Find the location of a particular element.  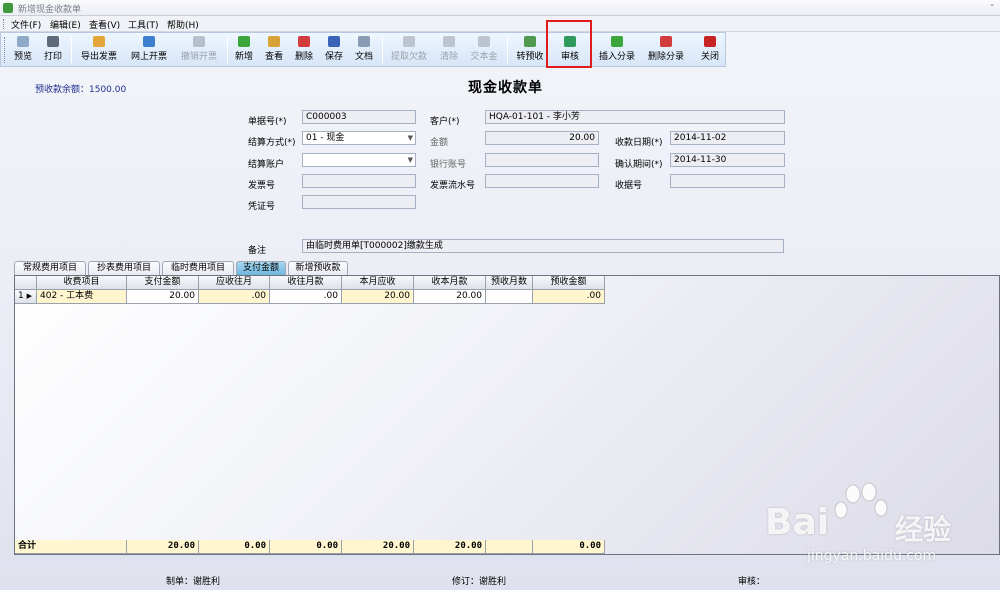

remark-field: 由临时费用单[T000002]缴款生成 is located at coordinates (543, 246).